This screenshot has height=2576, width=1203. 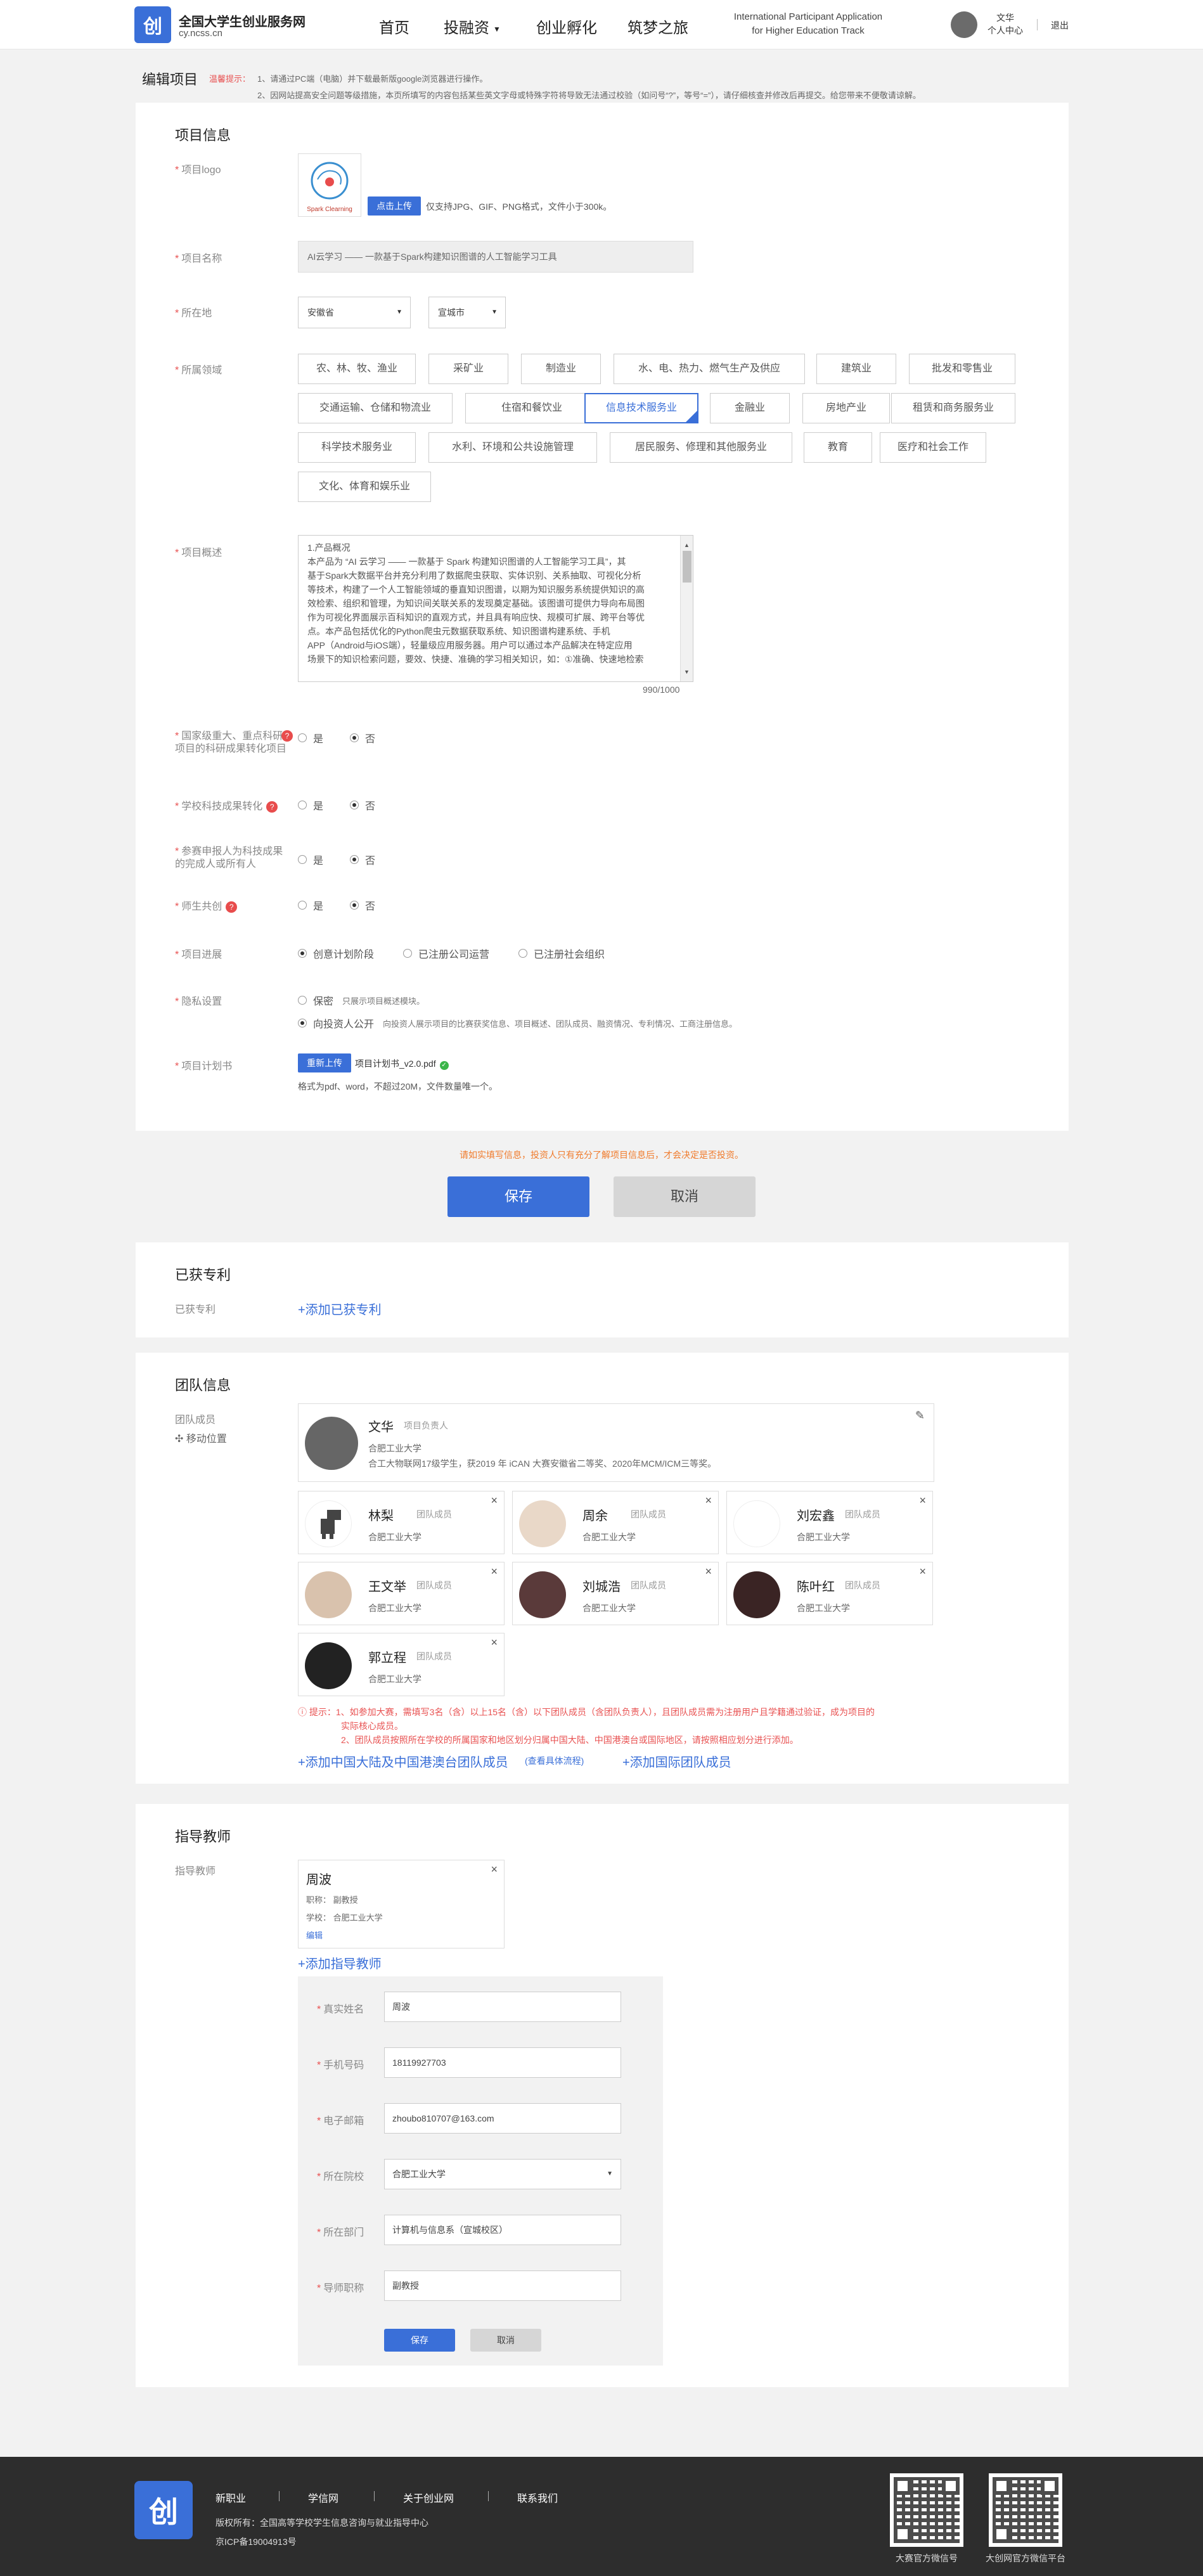 What do you see at coordinates (468, 369) in the screenshot?
I see `field-tag: 采矿业` at bounding box center [468, 369].